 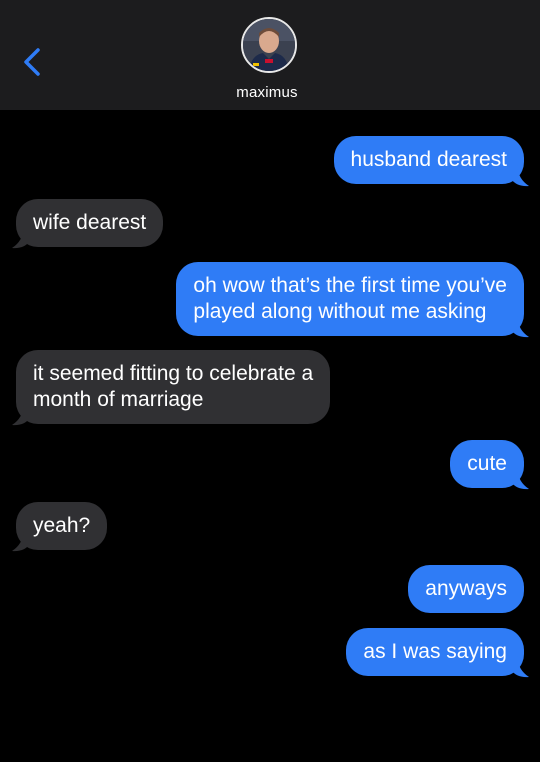 I want to click on message-text-line: oh wow that’s the first time you’ve, so click(x=350, y=285).